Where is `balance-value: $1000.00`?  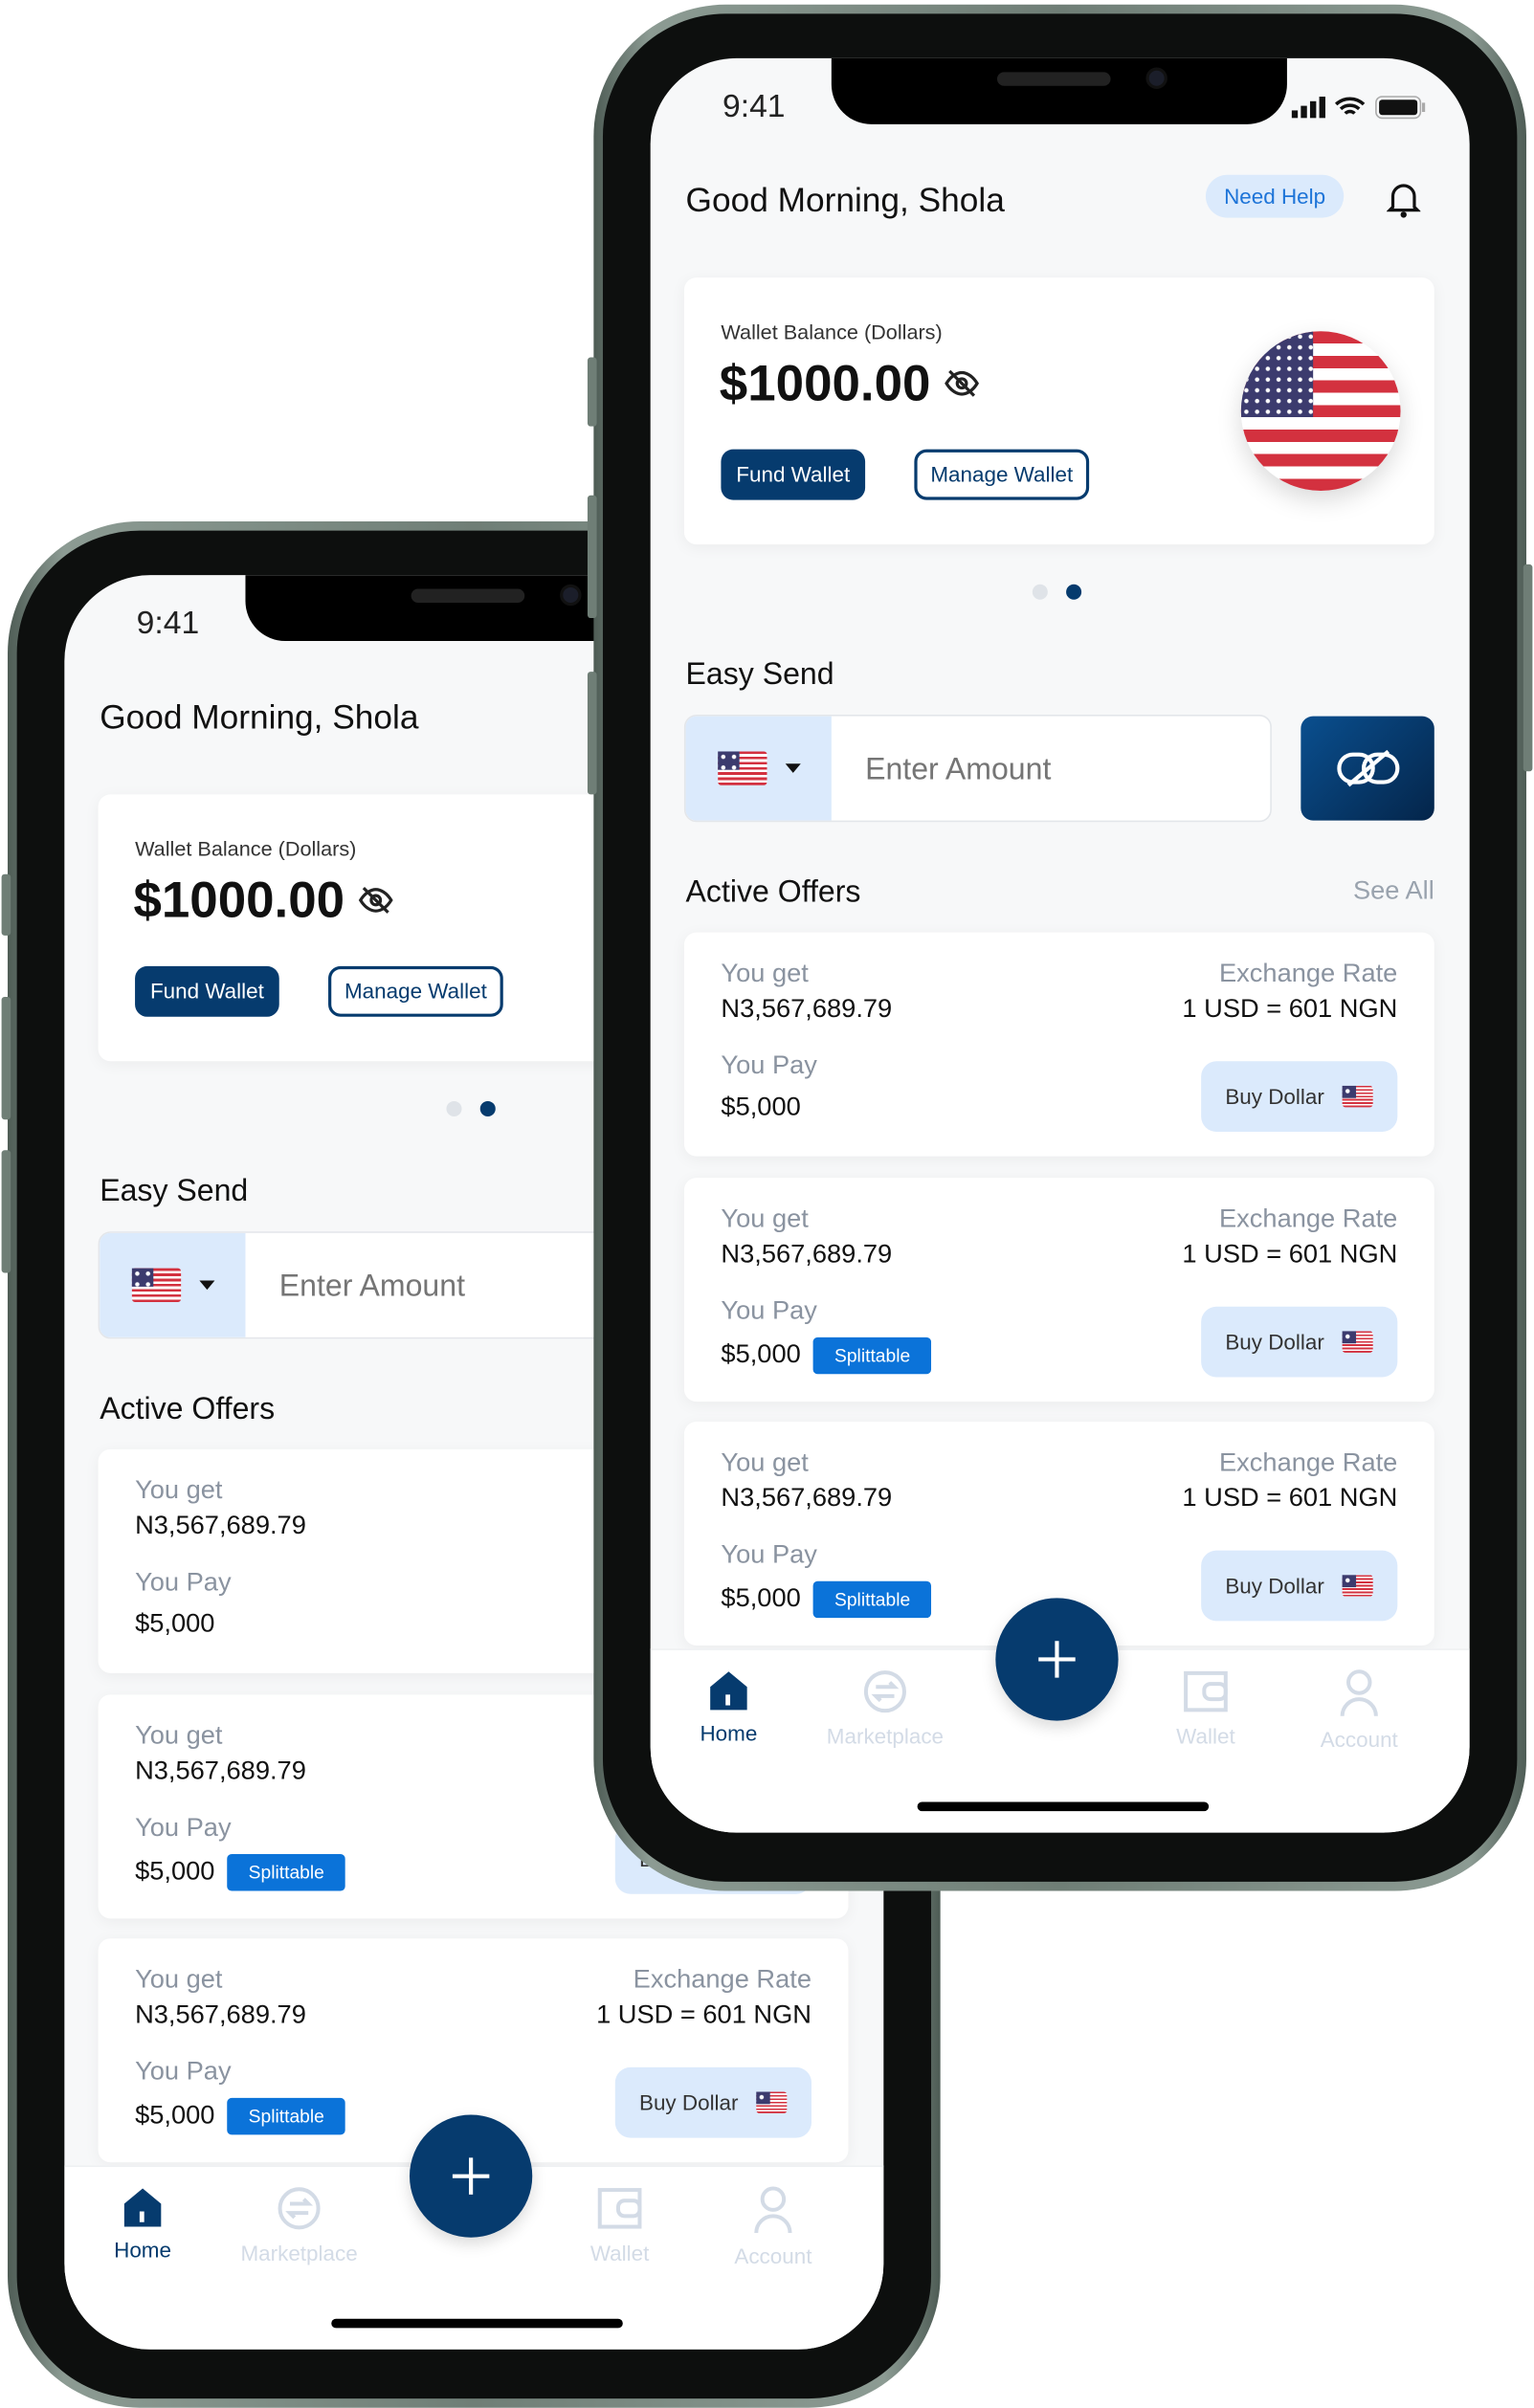 balance-value: $1000.00 is located at coordinates (825, 382).